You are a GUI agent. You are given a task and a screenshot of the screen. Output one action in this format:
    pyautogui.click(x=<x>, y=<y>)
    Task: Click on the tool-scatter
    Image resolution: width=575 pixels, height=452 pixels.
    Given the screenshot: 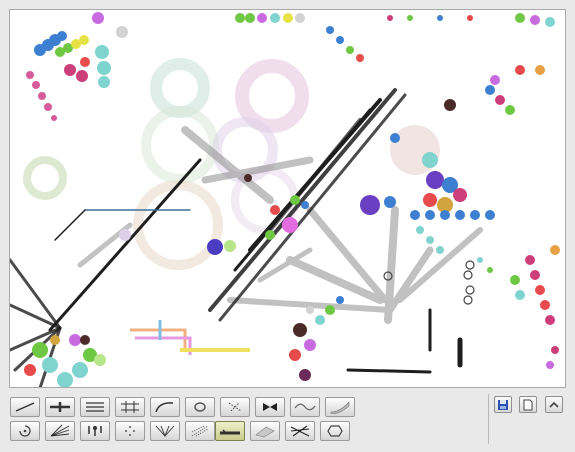 What is the action you would take?
    pyautogui.click(x=235, y=407)
    